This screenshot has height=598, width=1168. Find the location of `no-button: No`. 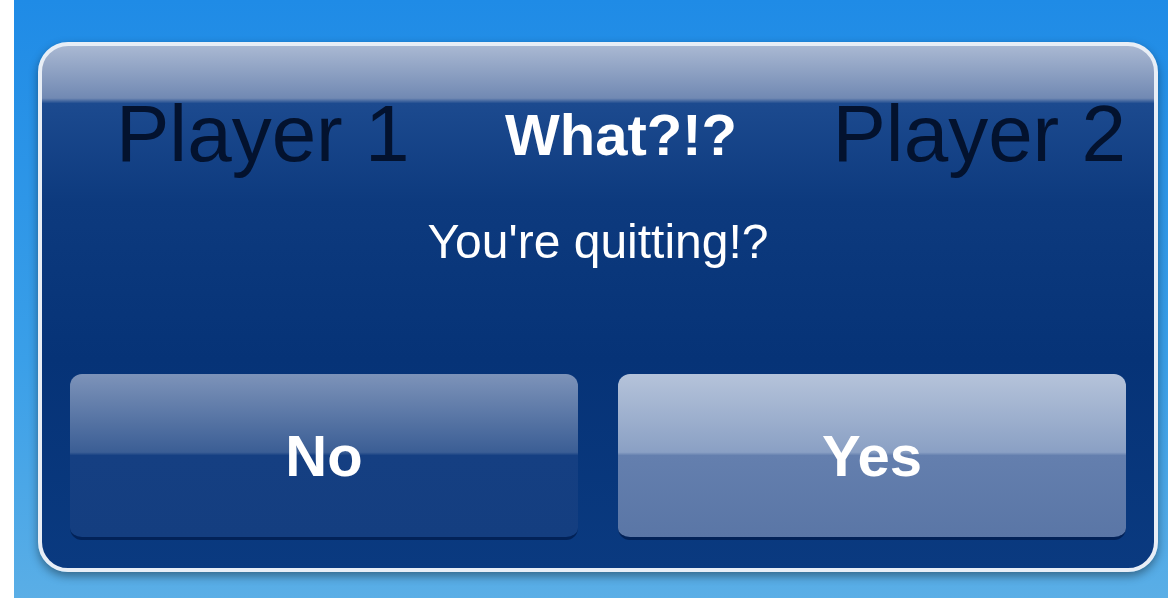

no-button: No is located at coordinates (324, 457).